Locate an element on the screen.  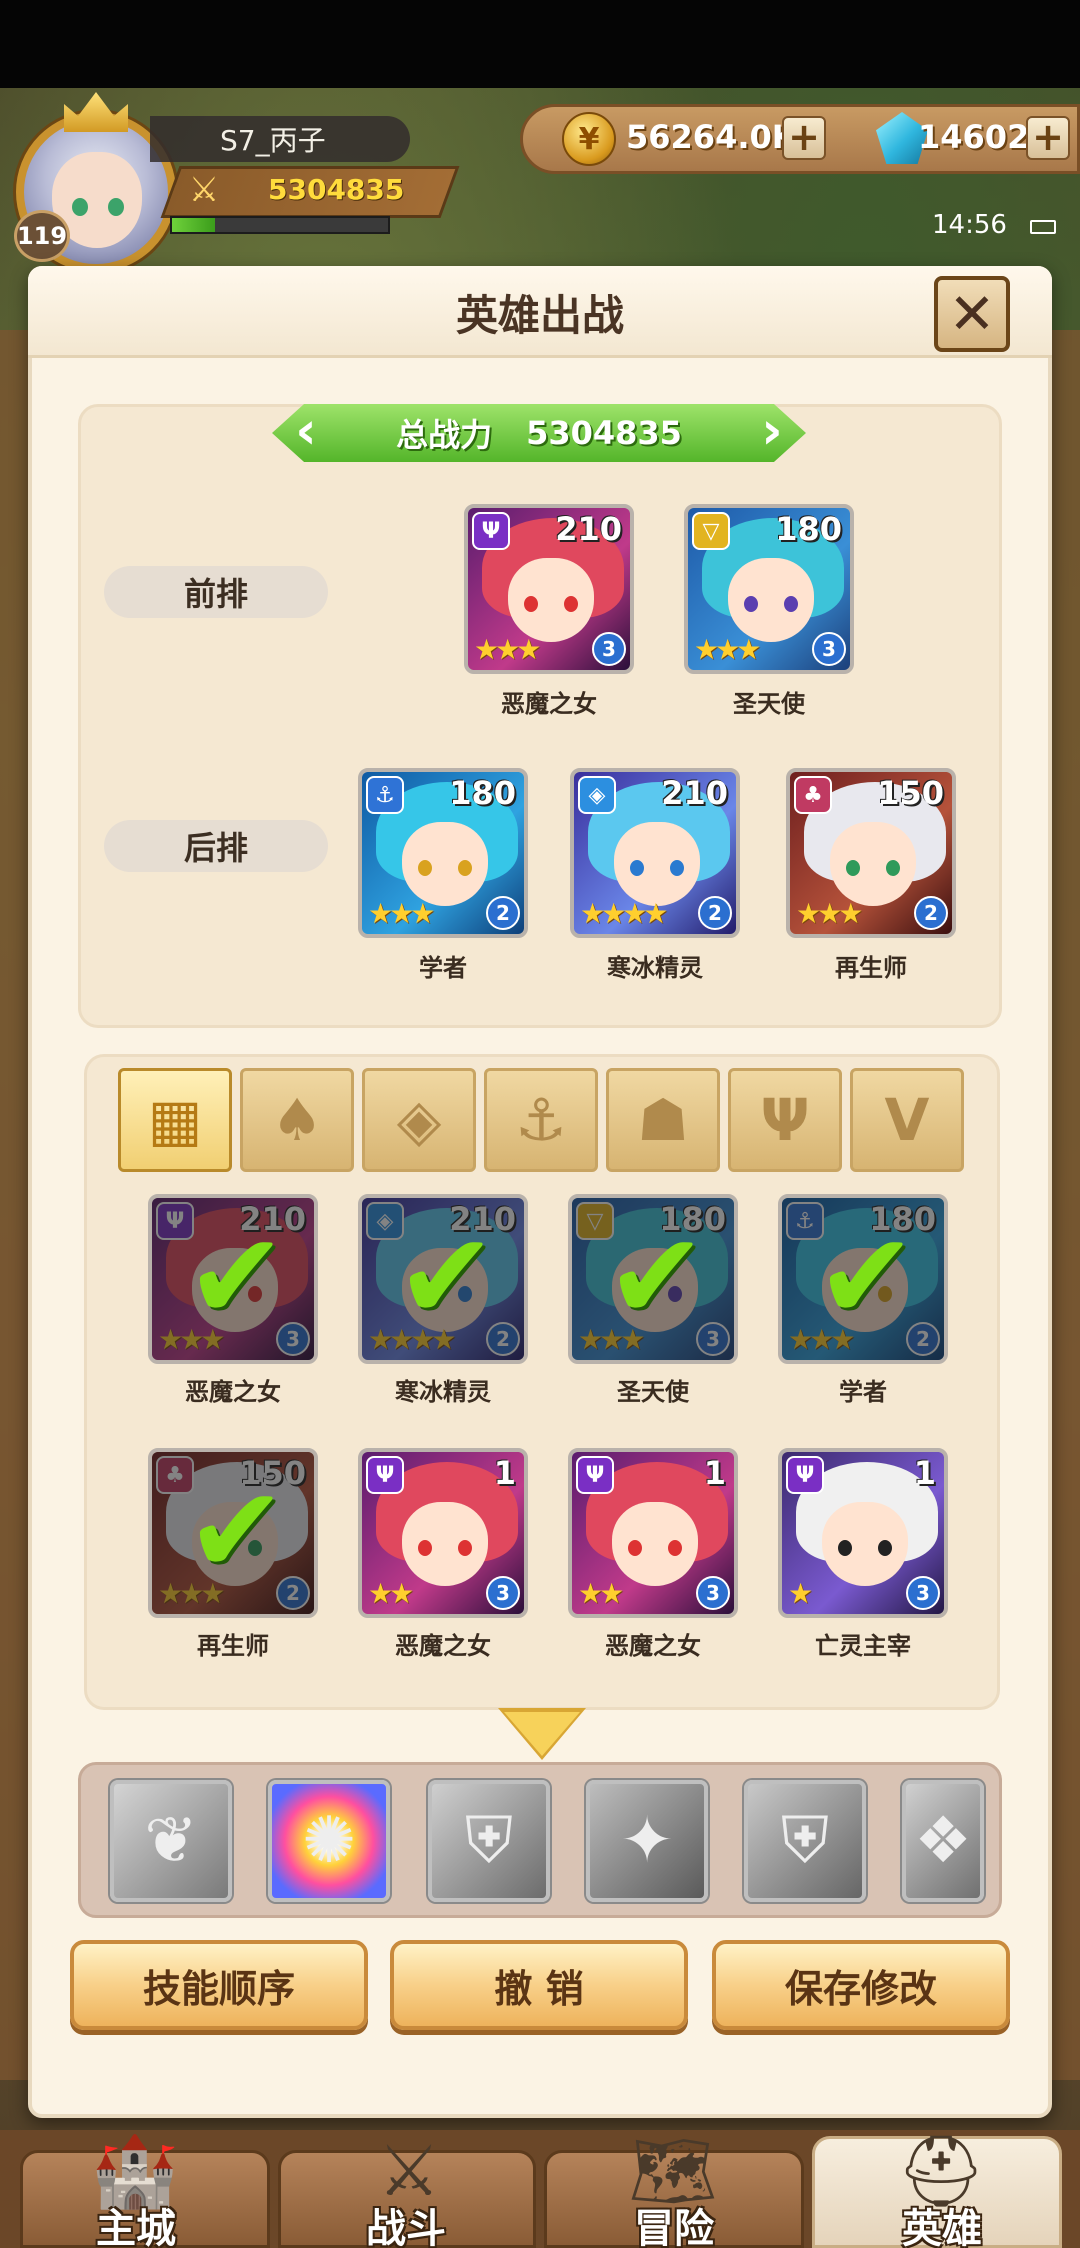
hero-name: 寒冰精灵 is located at coordinates (655, 968).